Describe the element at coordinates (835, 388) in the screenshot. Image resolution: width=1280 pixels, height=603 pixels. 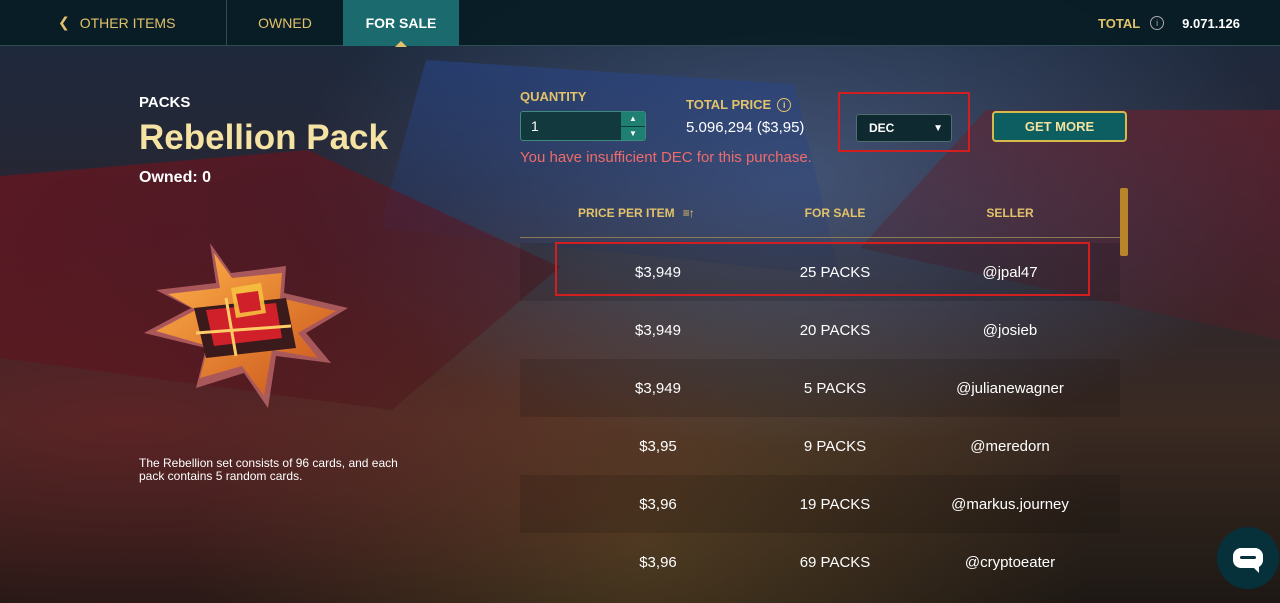
I see `row-for-sale: 5 PACKS` at that location.